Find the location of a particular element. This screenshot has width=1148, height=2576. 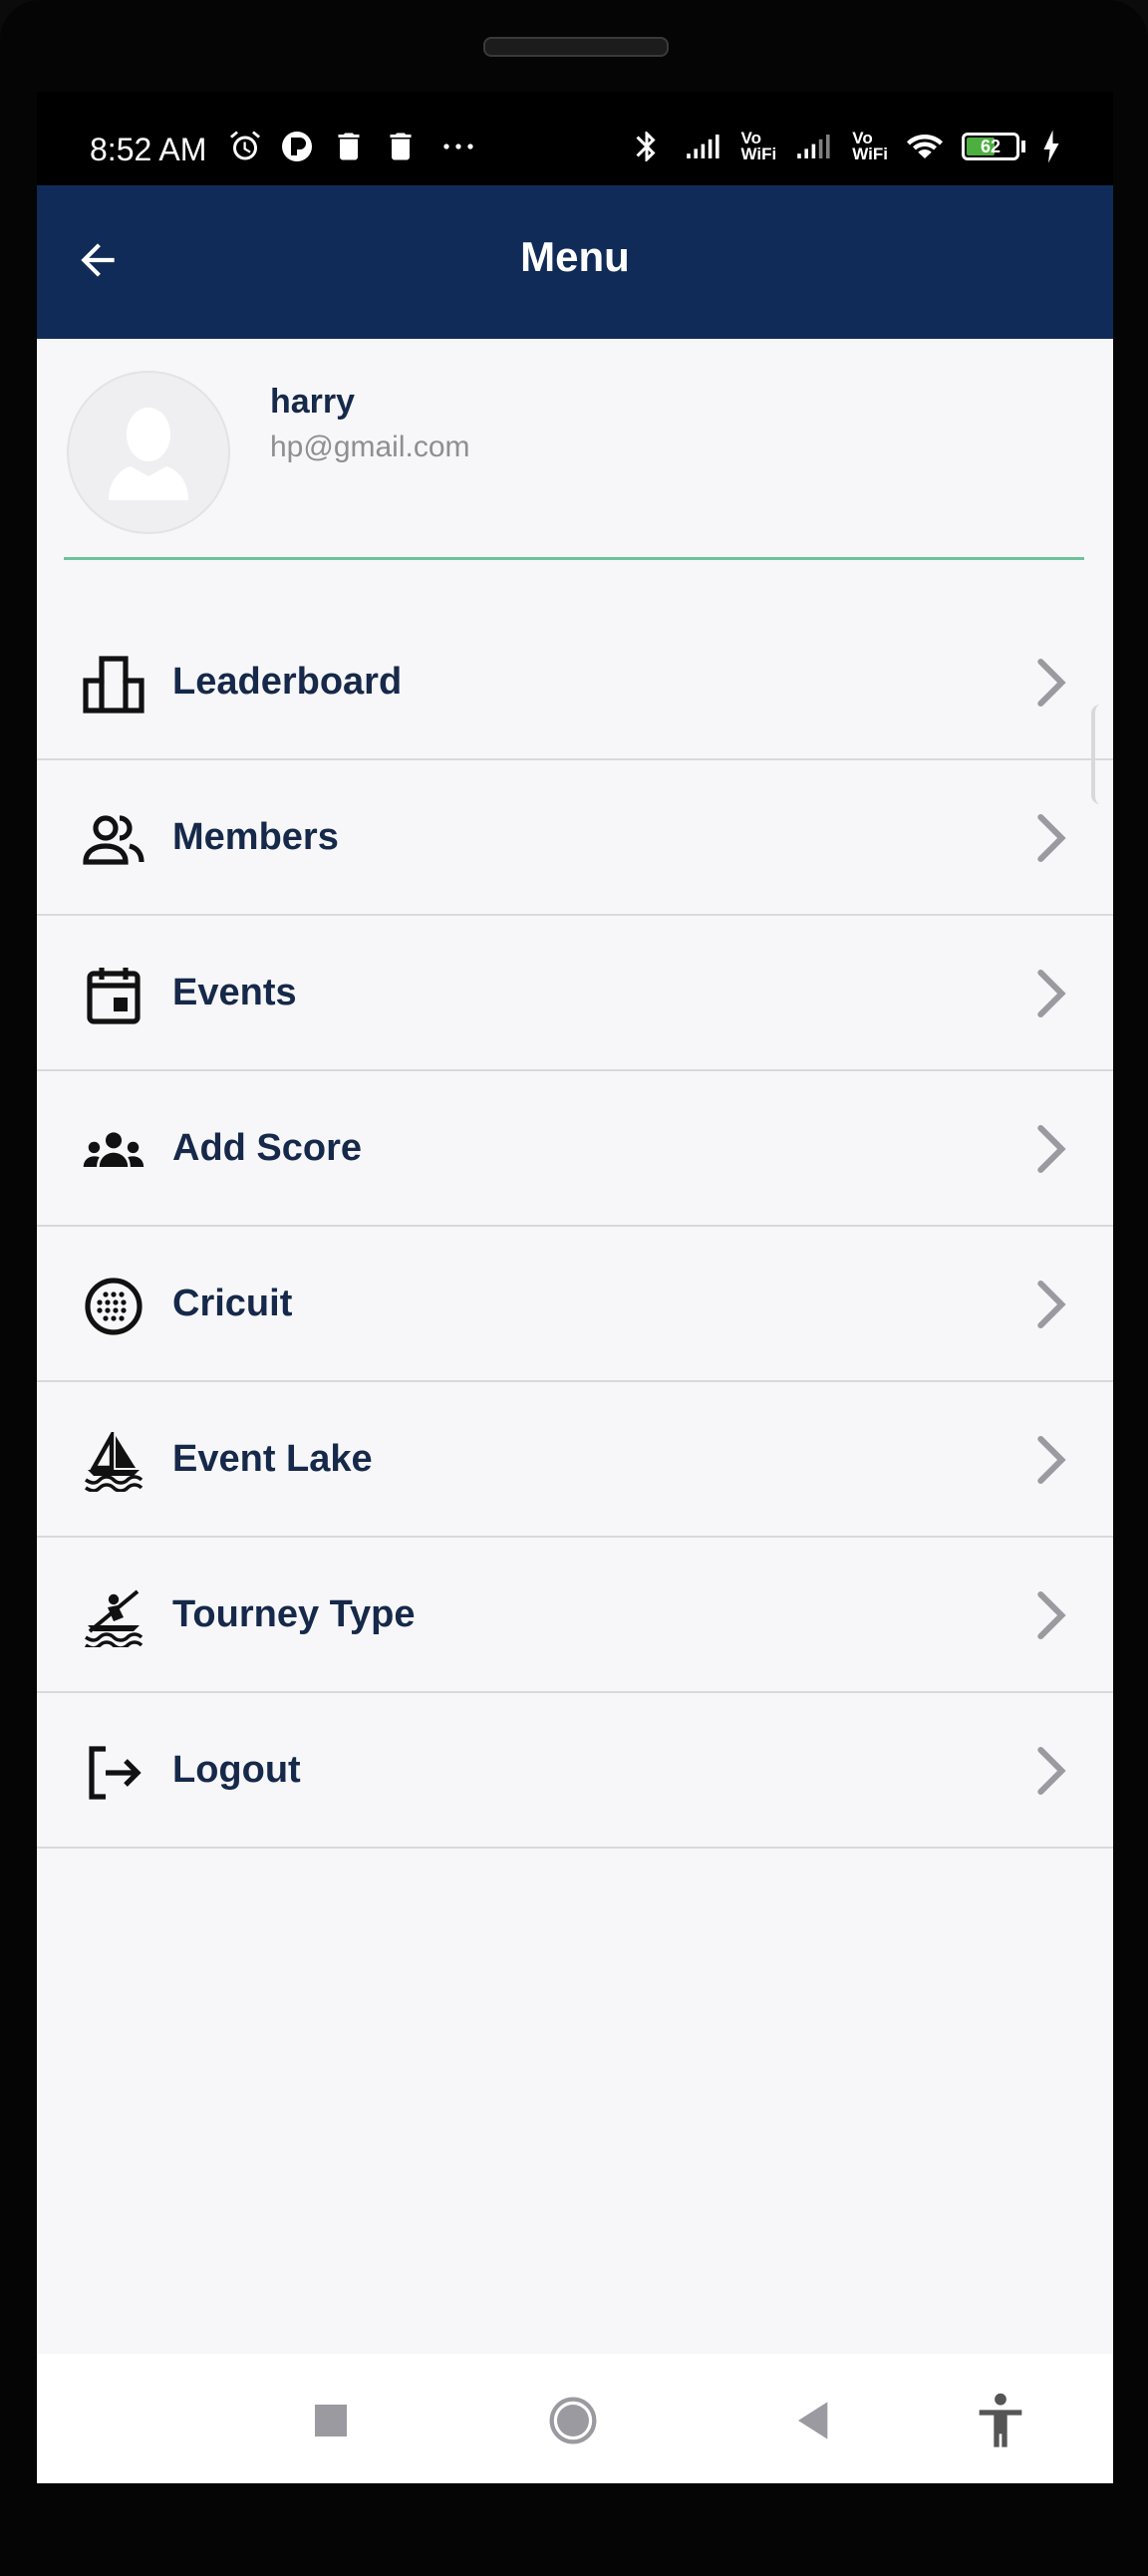

accessibility-icon is located at coordinates (1000, 2420).